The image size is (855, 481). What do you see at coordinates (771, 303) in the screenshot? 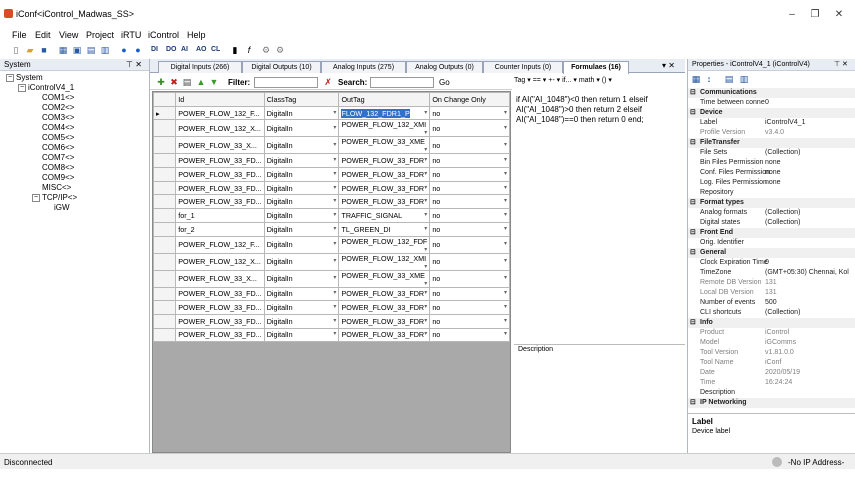
I see `property-value: 500` at bounding box center [771, 303].